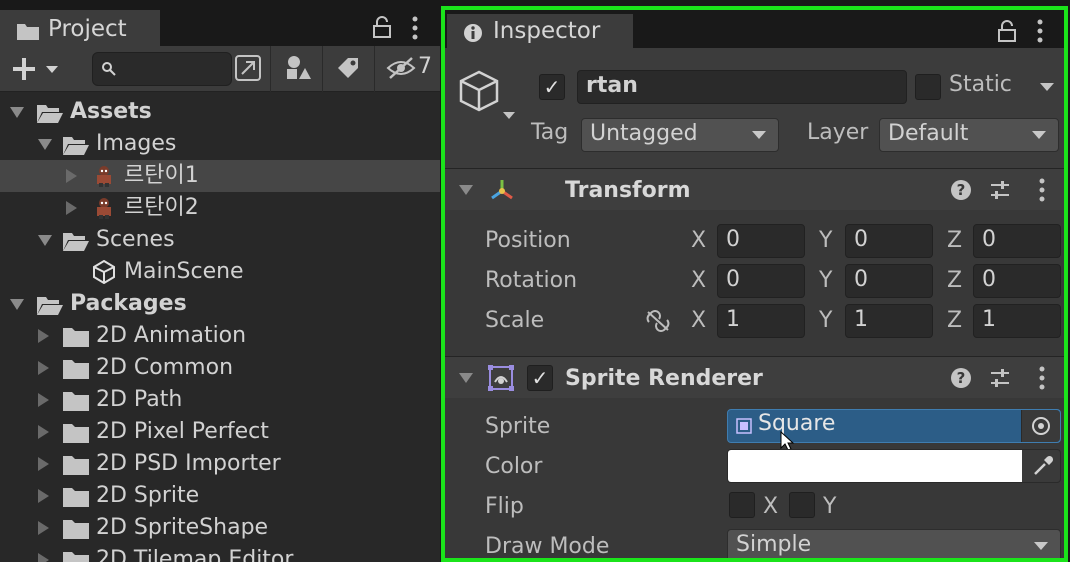  Describe the element at coordinates (220, 304) in the screenshot. I see `tree-item-packages: Packages` at that location.